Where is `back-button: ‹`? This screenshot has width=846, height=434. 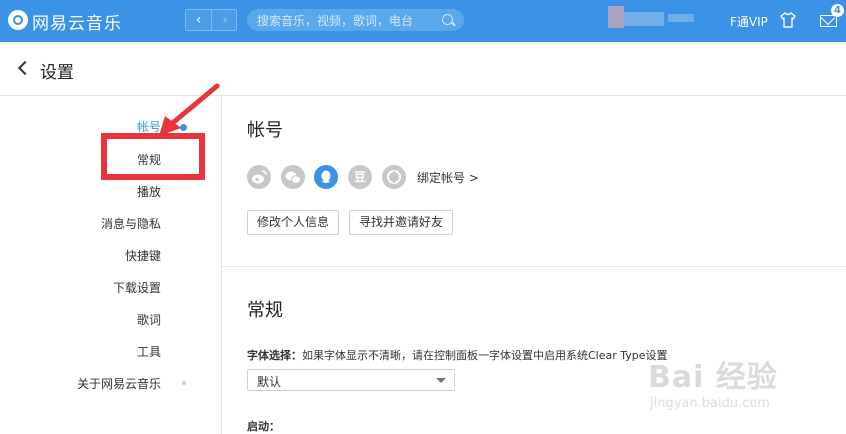
back-button: ‹ is located at coordinates (199, 20).